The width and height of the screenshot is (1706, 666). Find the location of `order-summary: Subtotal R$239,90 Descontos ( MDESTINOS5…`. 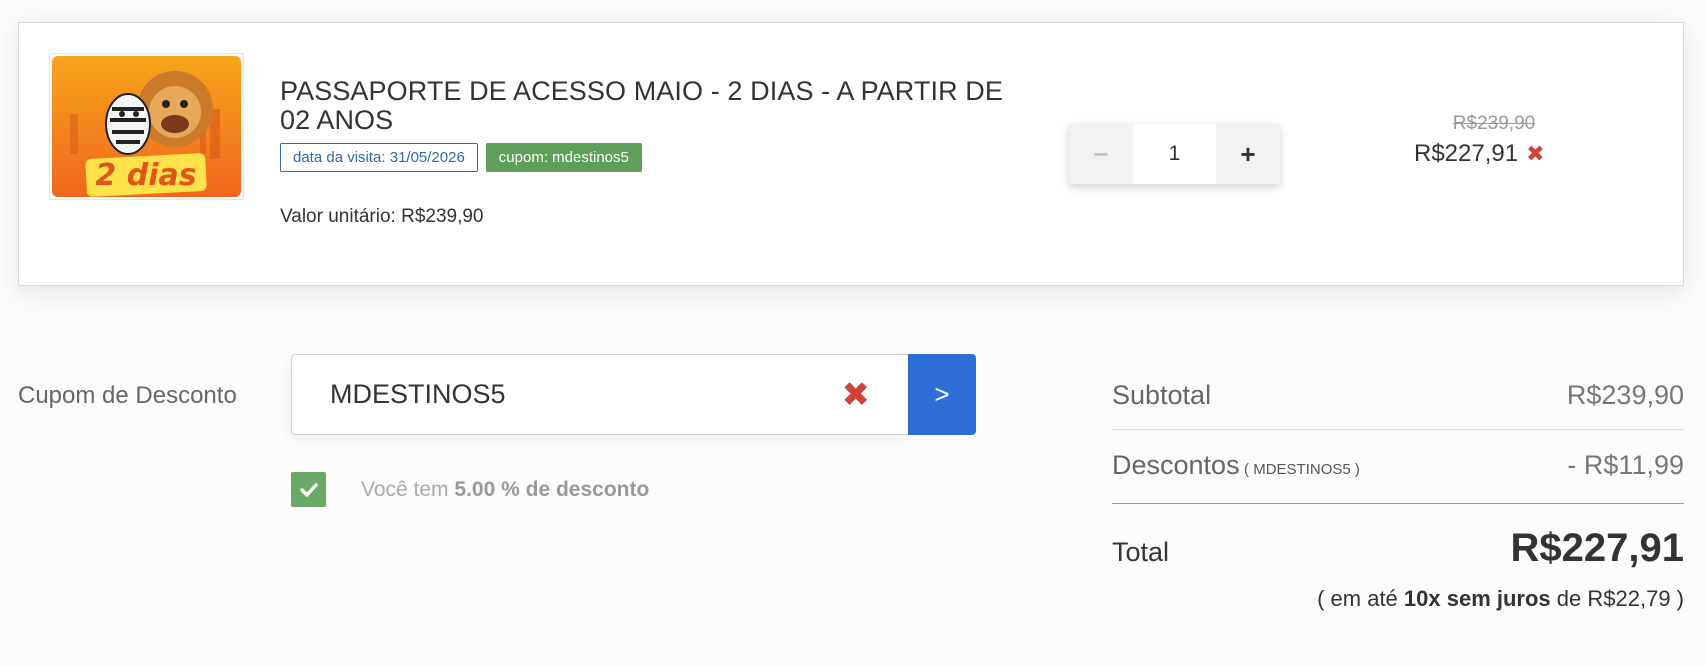

order-summary: Subtotal R$239,90 Descontos ( MDESTINOS5… is located at coordinates (1398, 473).